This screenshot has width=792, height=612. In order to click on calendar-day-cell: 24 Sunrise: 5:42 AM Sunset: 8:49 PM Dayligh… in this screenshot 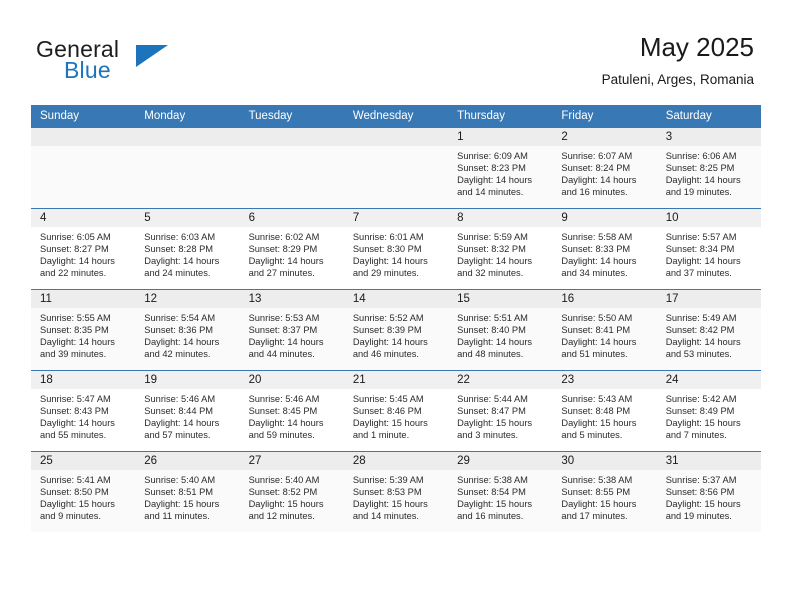, I will do `click(708, 411)`.